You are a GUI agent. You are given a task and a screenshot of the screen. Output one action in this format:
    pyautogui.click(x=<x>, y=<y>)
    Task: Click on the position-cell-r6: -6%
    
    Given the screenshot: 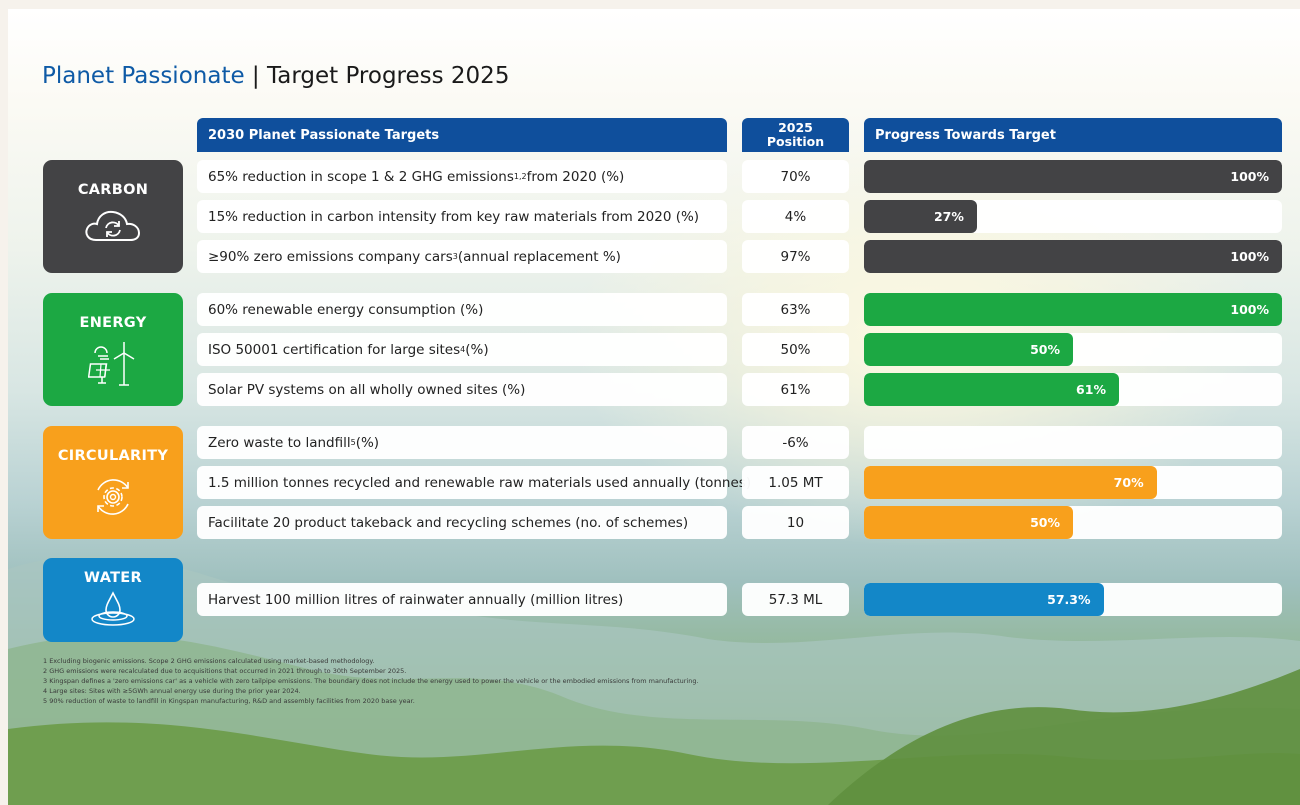 What is the action you would take?
    pyautogui.click(x=795, y=442)
    